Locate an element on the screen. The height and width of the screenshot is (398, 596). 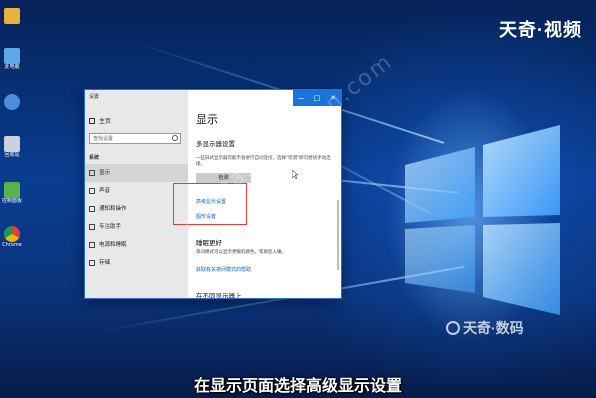
network-icon is located at coordinates (12, 102).